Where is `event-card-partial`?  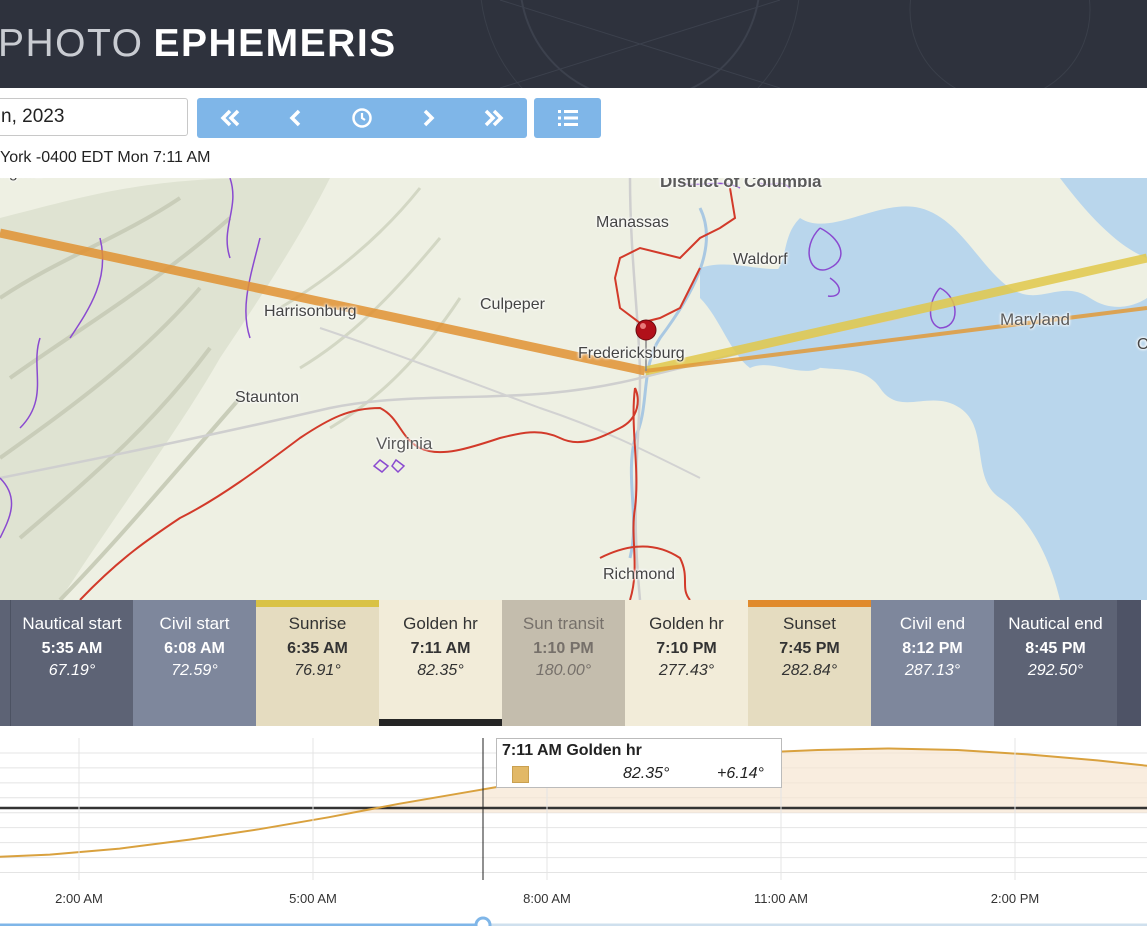 event-card-partial is located at coordinates (5, 663).